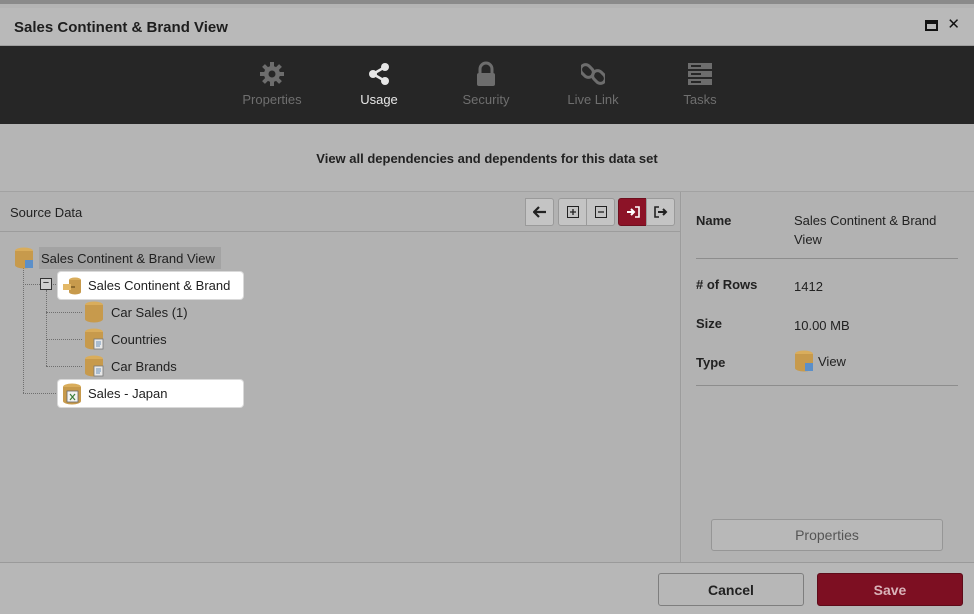 This screenshot has height=614, width=974. I want to click on collapse-icon, so click(600, 212).